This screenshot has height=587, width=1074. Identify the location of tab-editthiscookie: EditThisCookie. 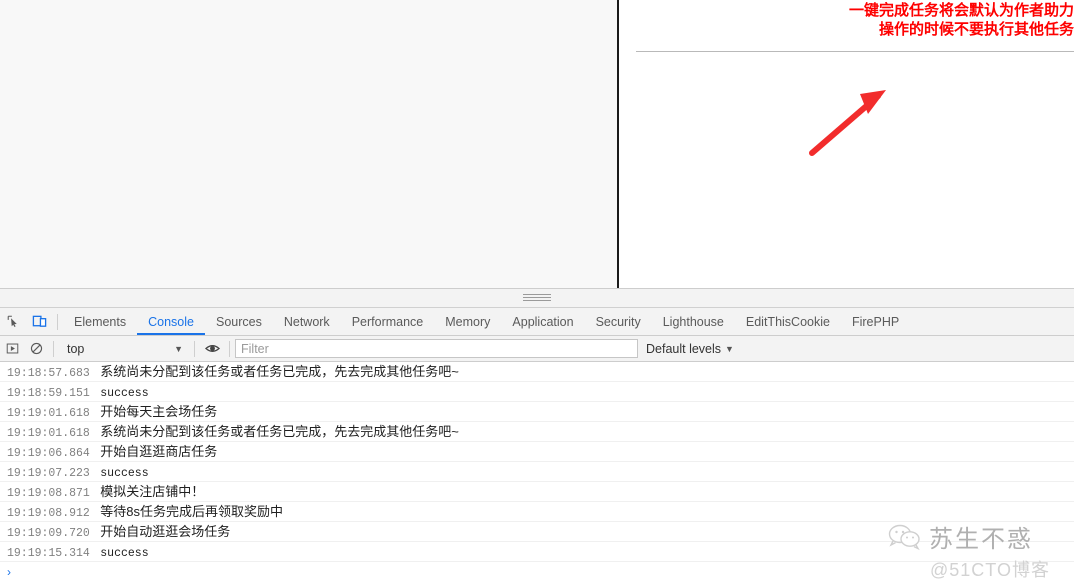
(788, 322).